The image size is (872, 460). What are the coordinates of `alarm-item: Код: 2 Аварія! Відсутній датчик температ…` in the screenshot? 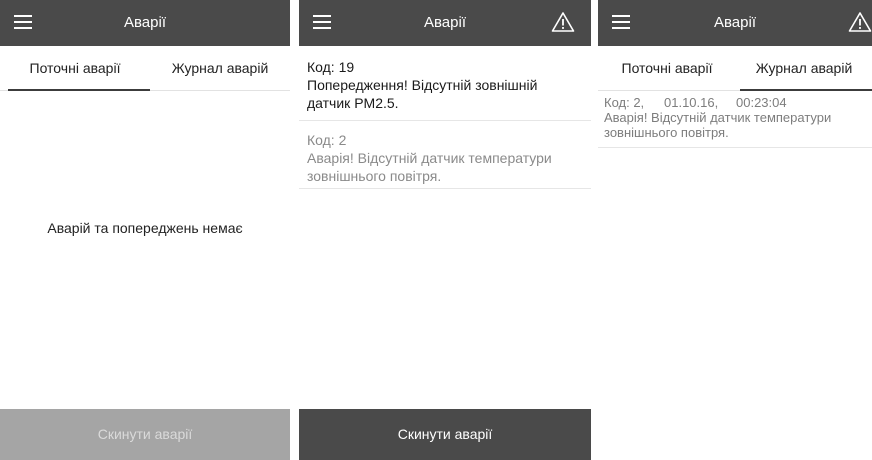 It's located at (445, 160).